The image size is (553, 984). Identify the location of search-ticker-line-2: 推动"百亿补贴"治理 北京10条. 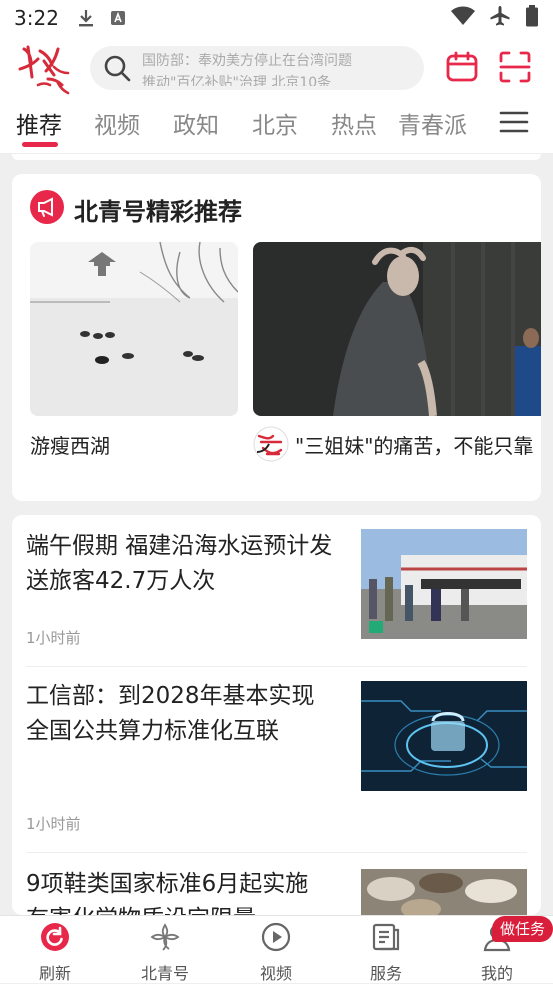
(237, 80).